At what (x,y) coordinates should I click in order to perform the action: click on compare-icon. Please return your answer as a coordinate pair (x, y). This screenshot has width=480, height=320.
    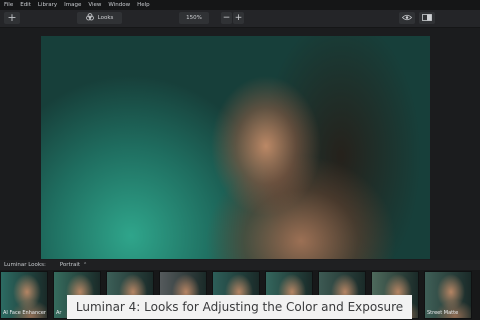
    Looking at the image, I should click on (427, 18).